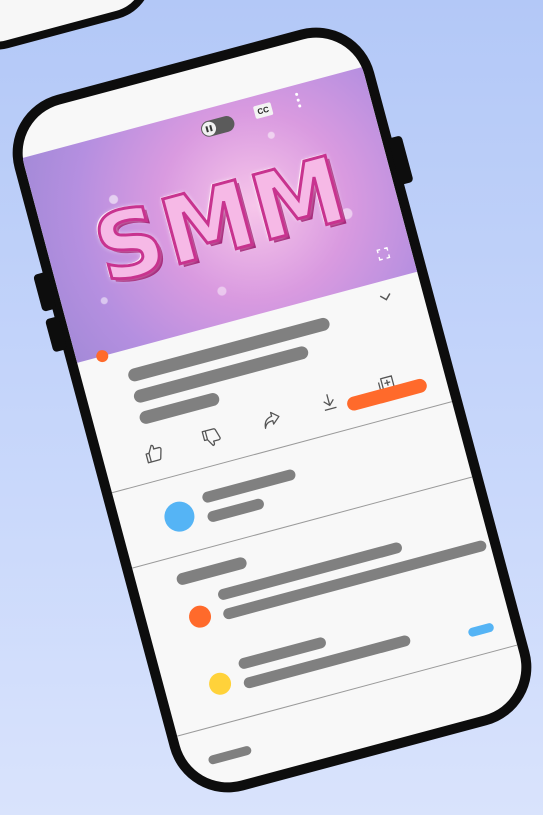  Describe the element at coordinates (383, 254) in the screenshot. I see `fullscreen-icon` at that location.